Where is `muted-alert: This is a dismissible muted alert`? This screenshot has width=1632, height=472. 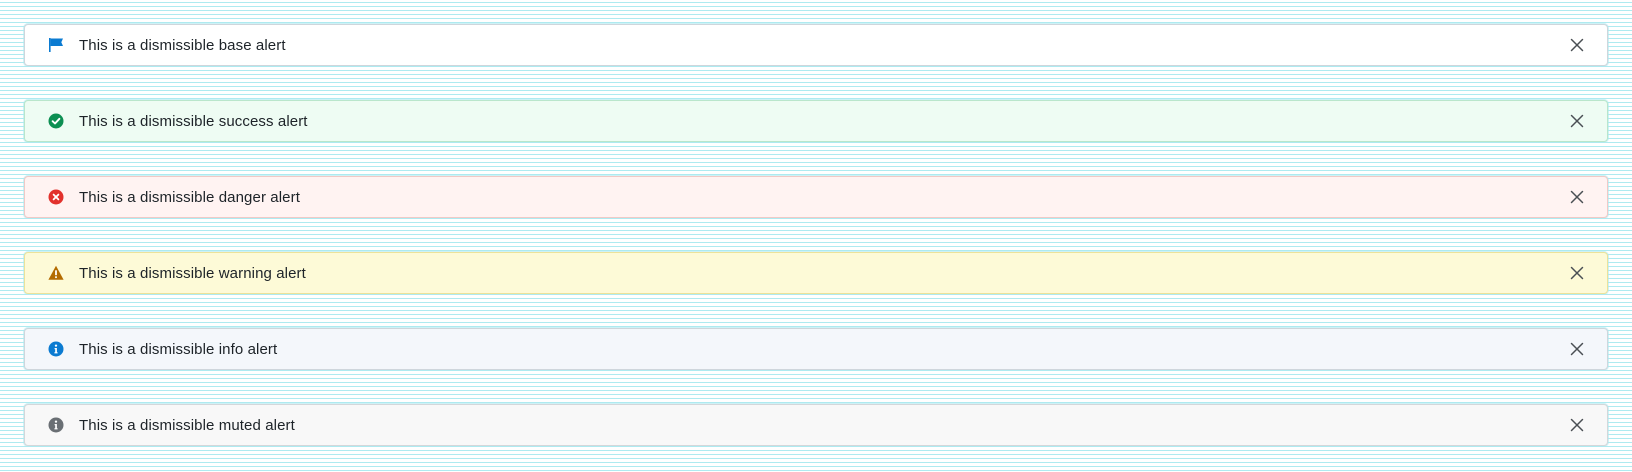 muted-alert: This is a dismissible muted alert is located at coordinates (816, 425).